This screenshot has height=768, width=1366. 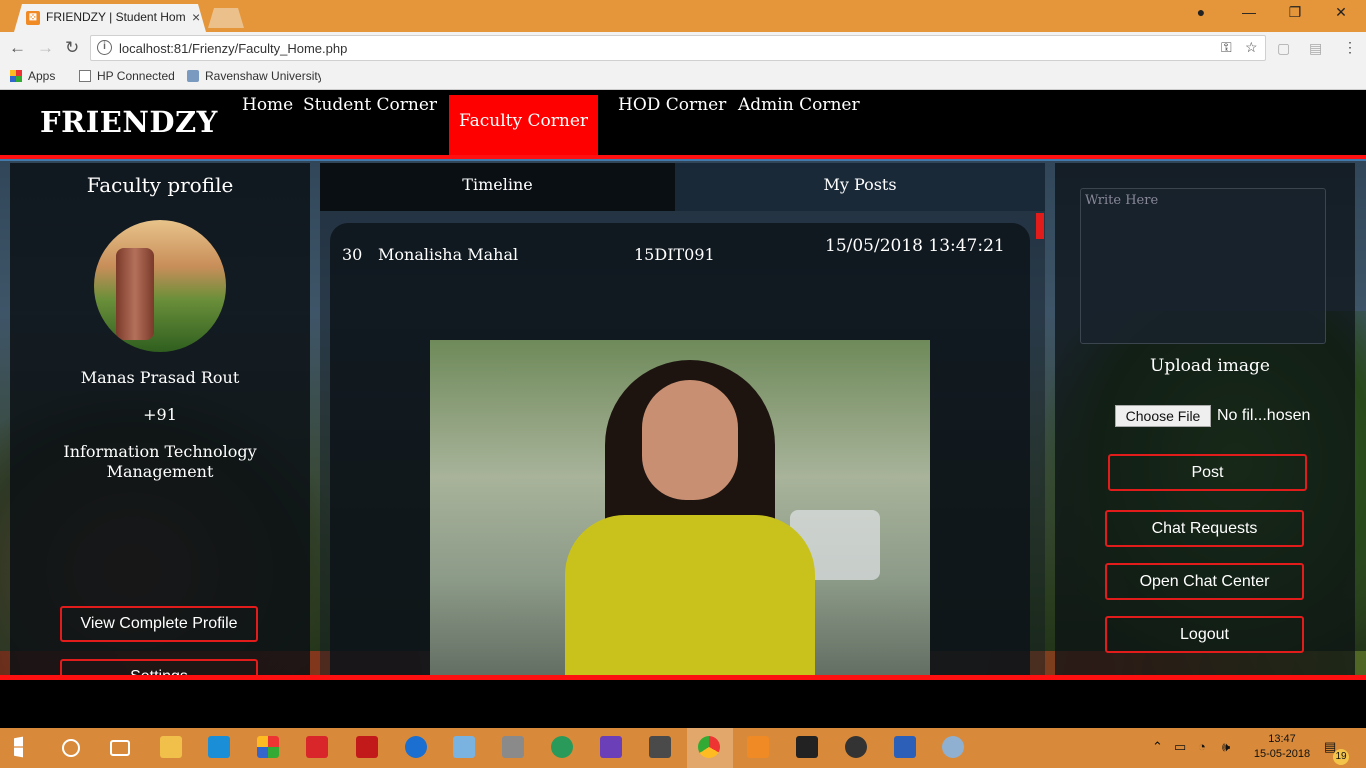 What do you see at coordinates (448, 254) in the screenshot?
I see `post-author: Monalisha Mahal` at bounding box center [448, 254].